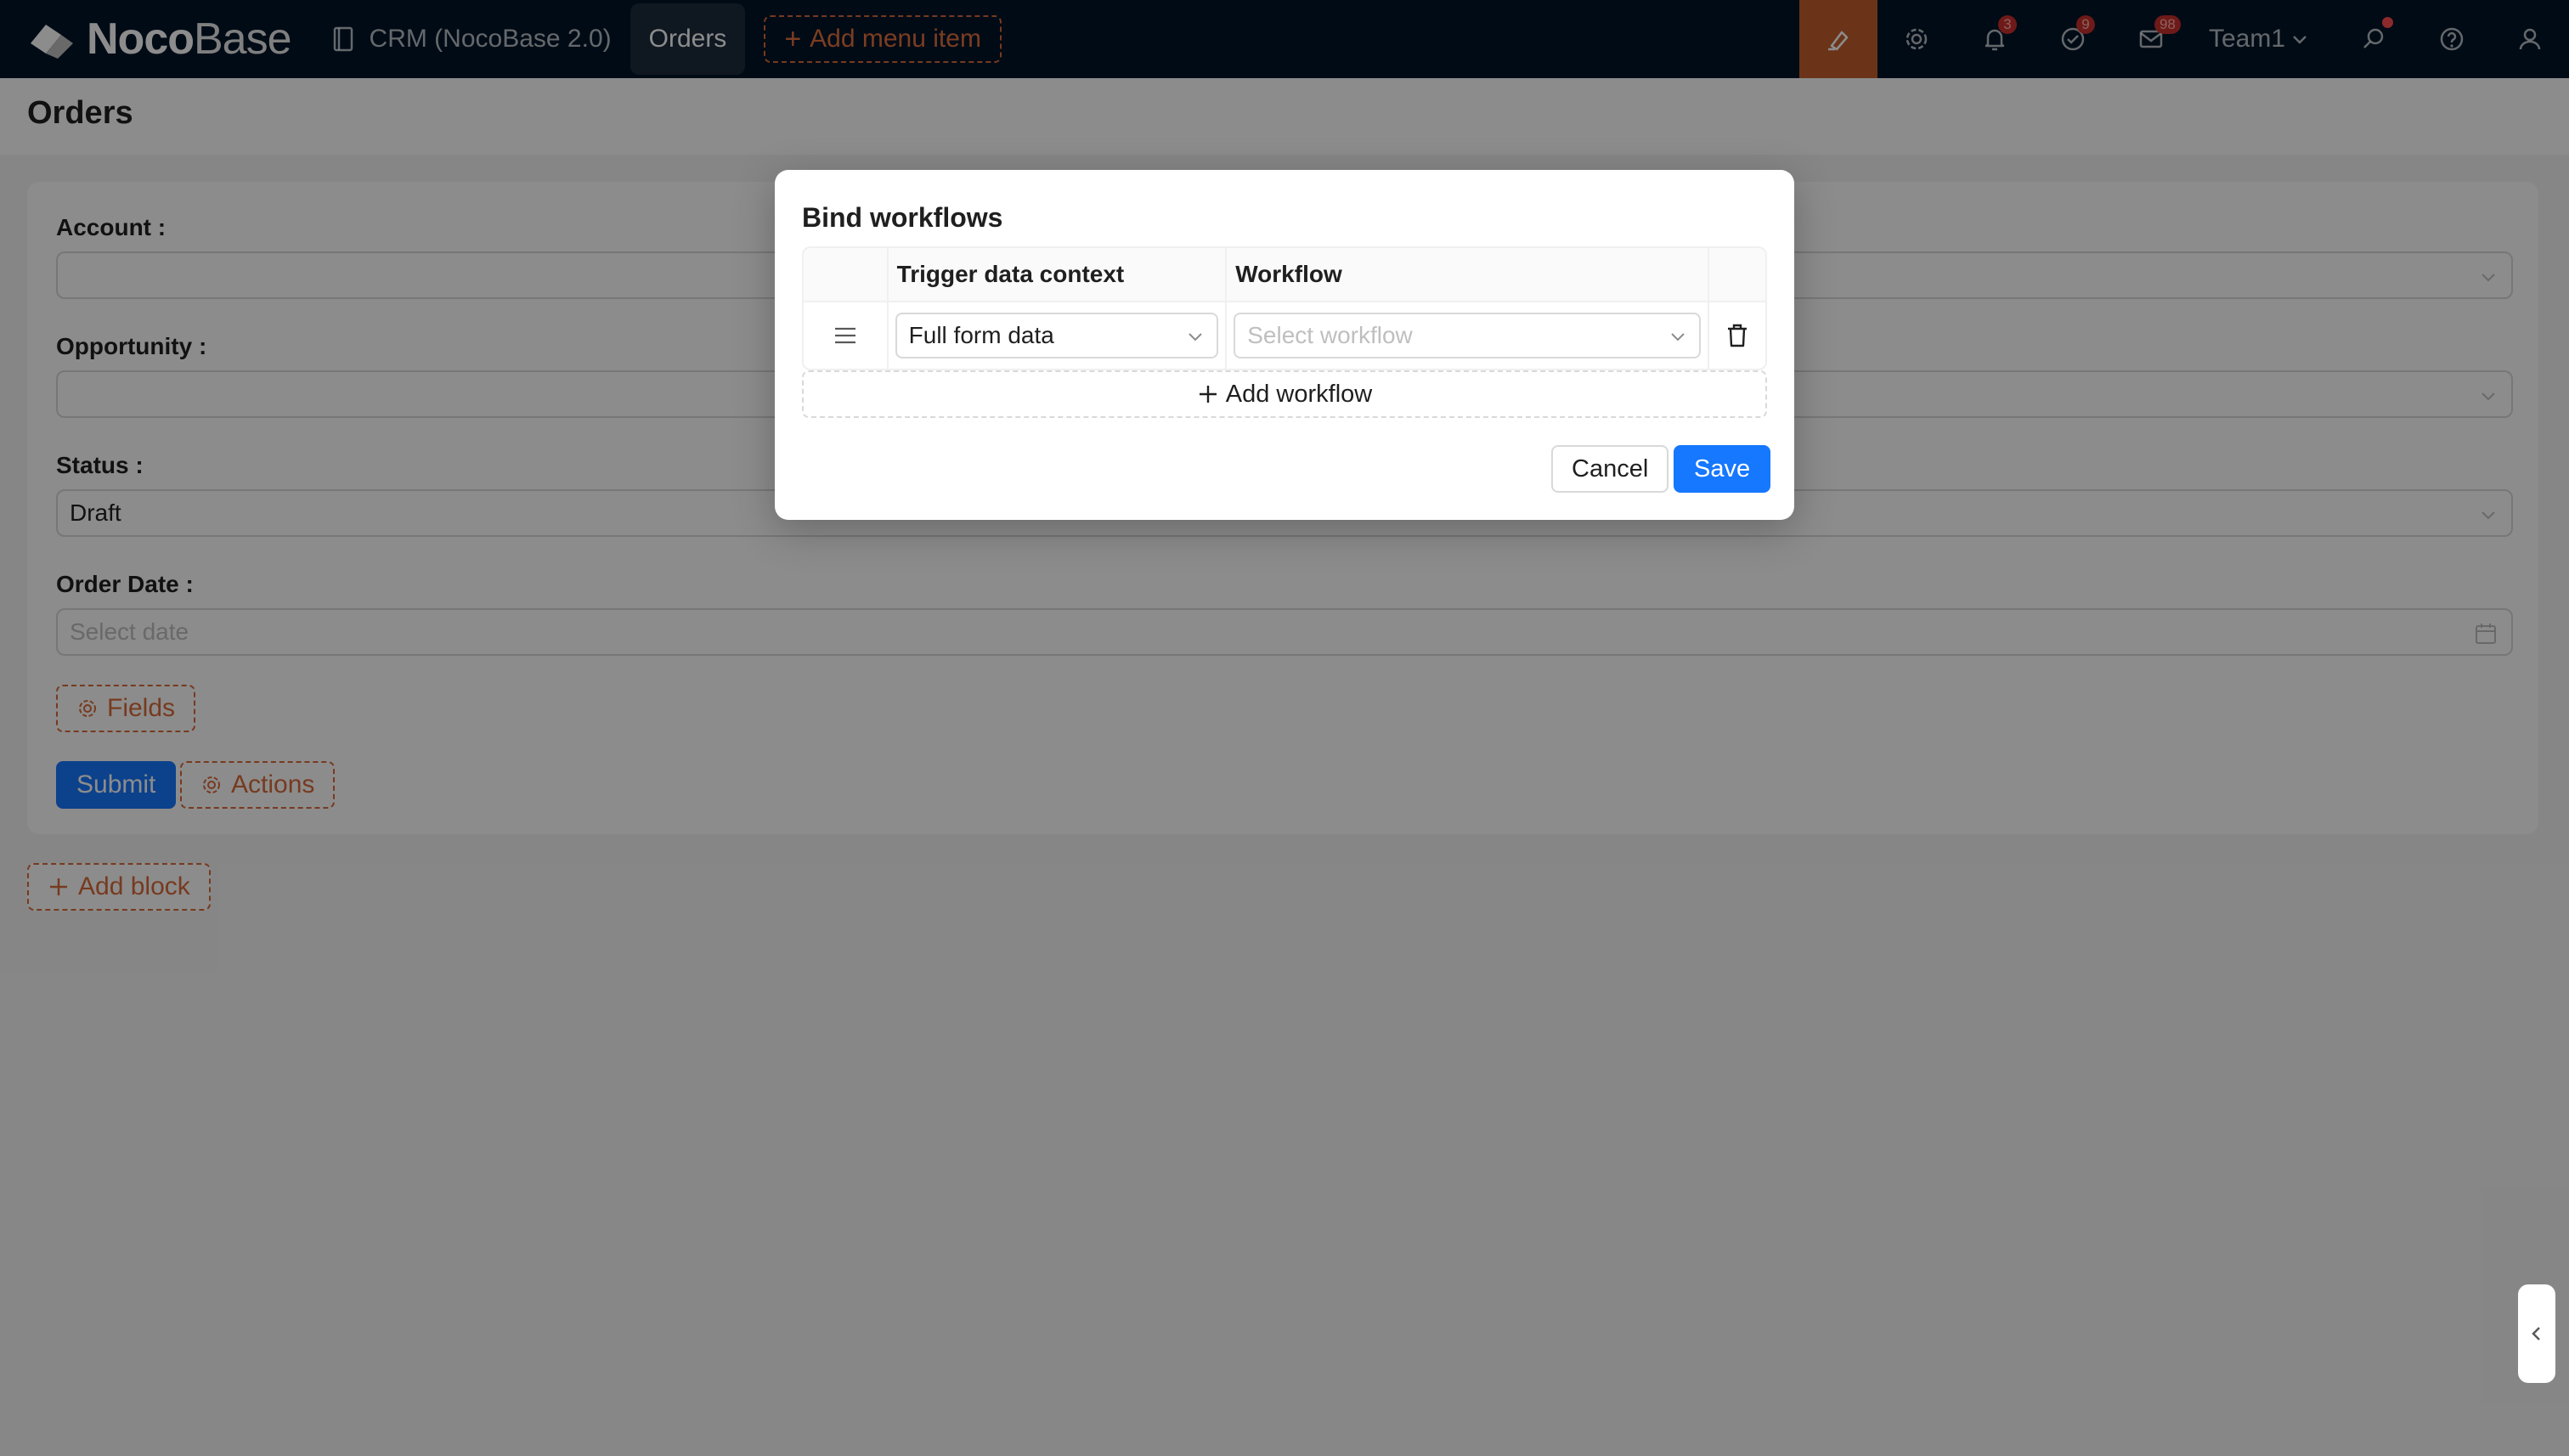 Image resolution: width=2569 pixels, height=1456 pixels. I want to click on modal-title: Bind workflows, so click(903, 218).